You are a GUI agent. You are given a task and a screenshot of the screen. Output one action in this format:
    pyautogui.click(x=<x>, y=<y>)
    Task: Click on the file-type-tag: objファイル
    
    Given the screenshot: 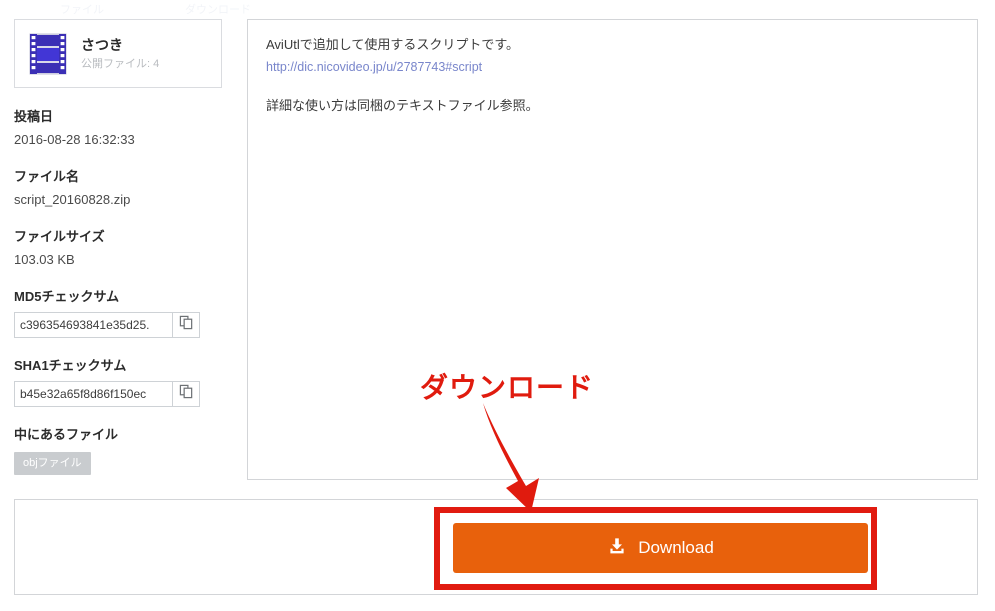 What is the action you would take?
    pyautogui.click(x=52, y=463)
    